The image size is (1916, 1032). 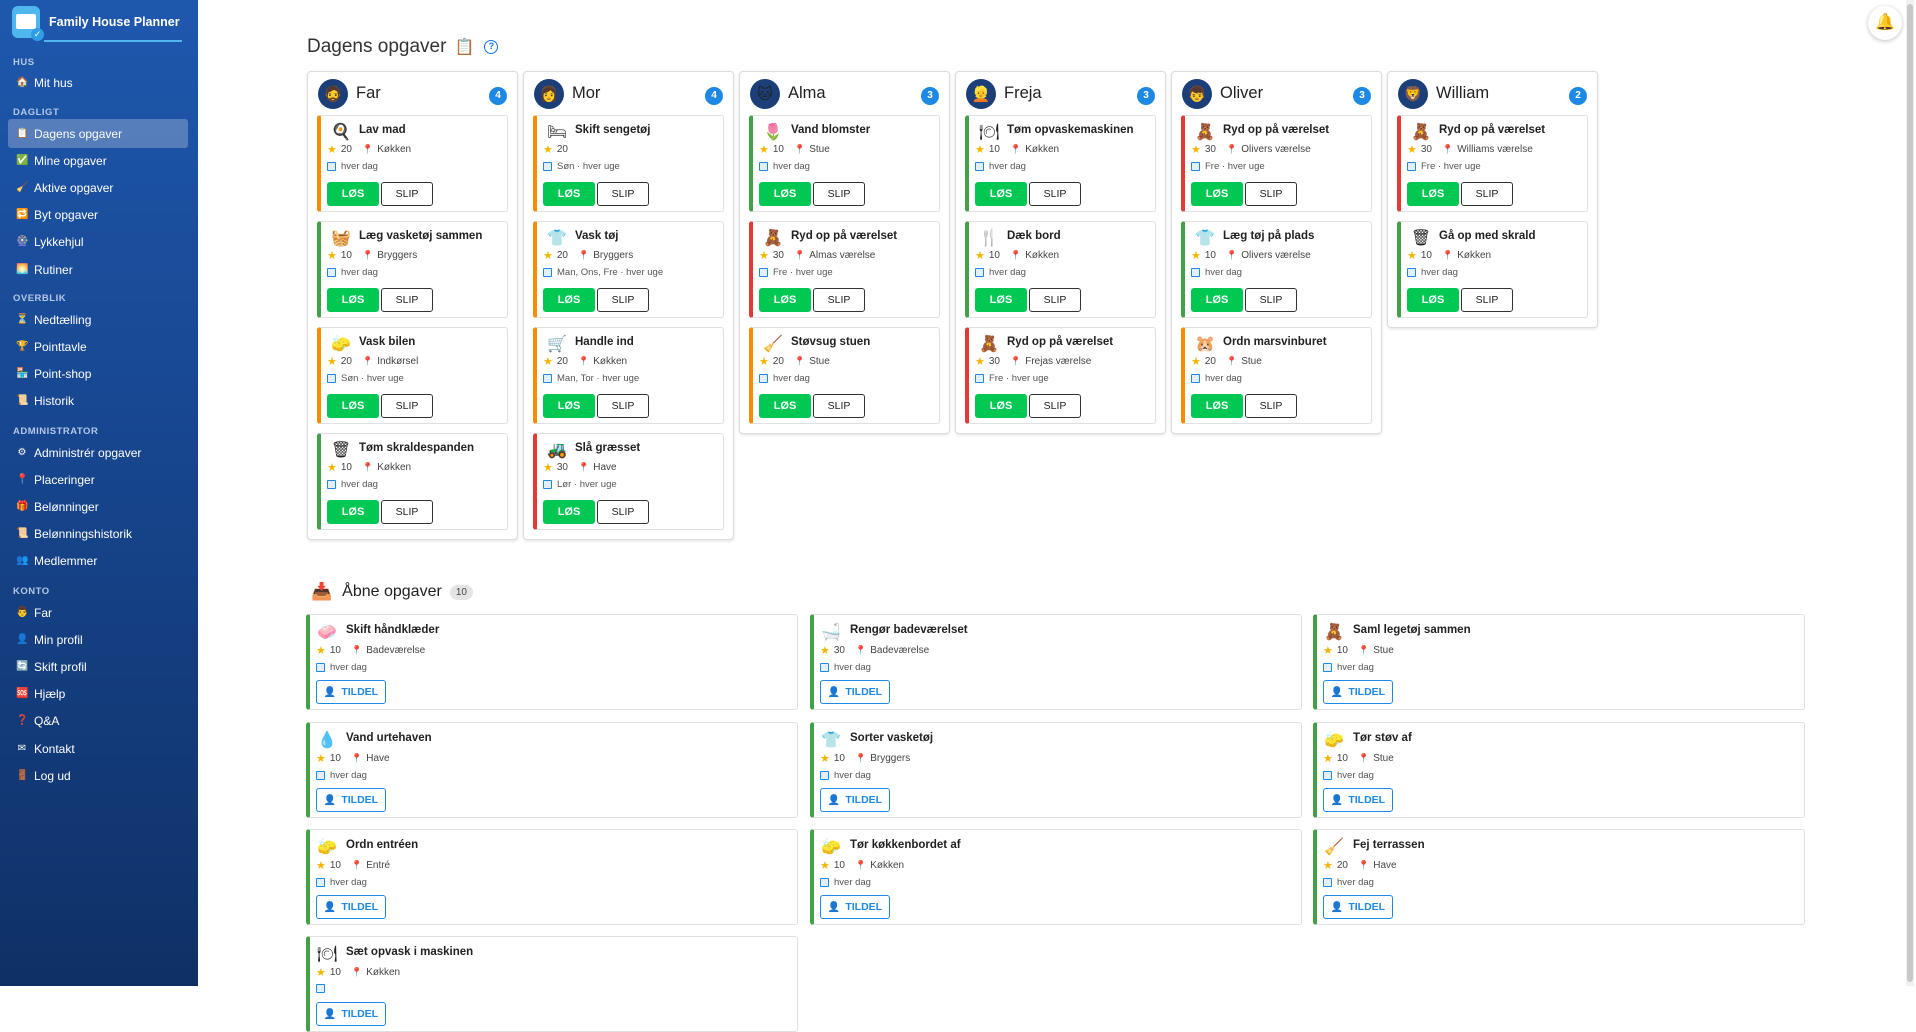 I want to click on sidebar-item-mine-opgaver: ✅ Mine opgaver, so click(x=98, y=160).